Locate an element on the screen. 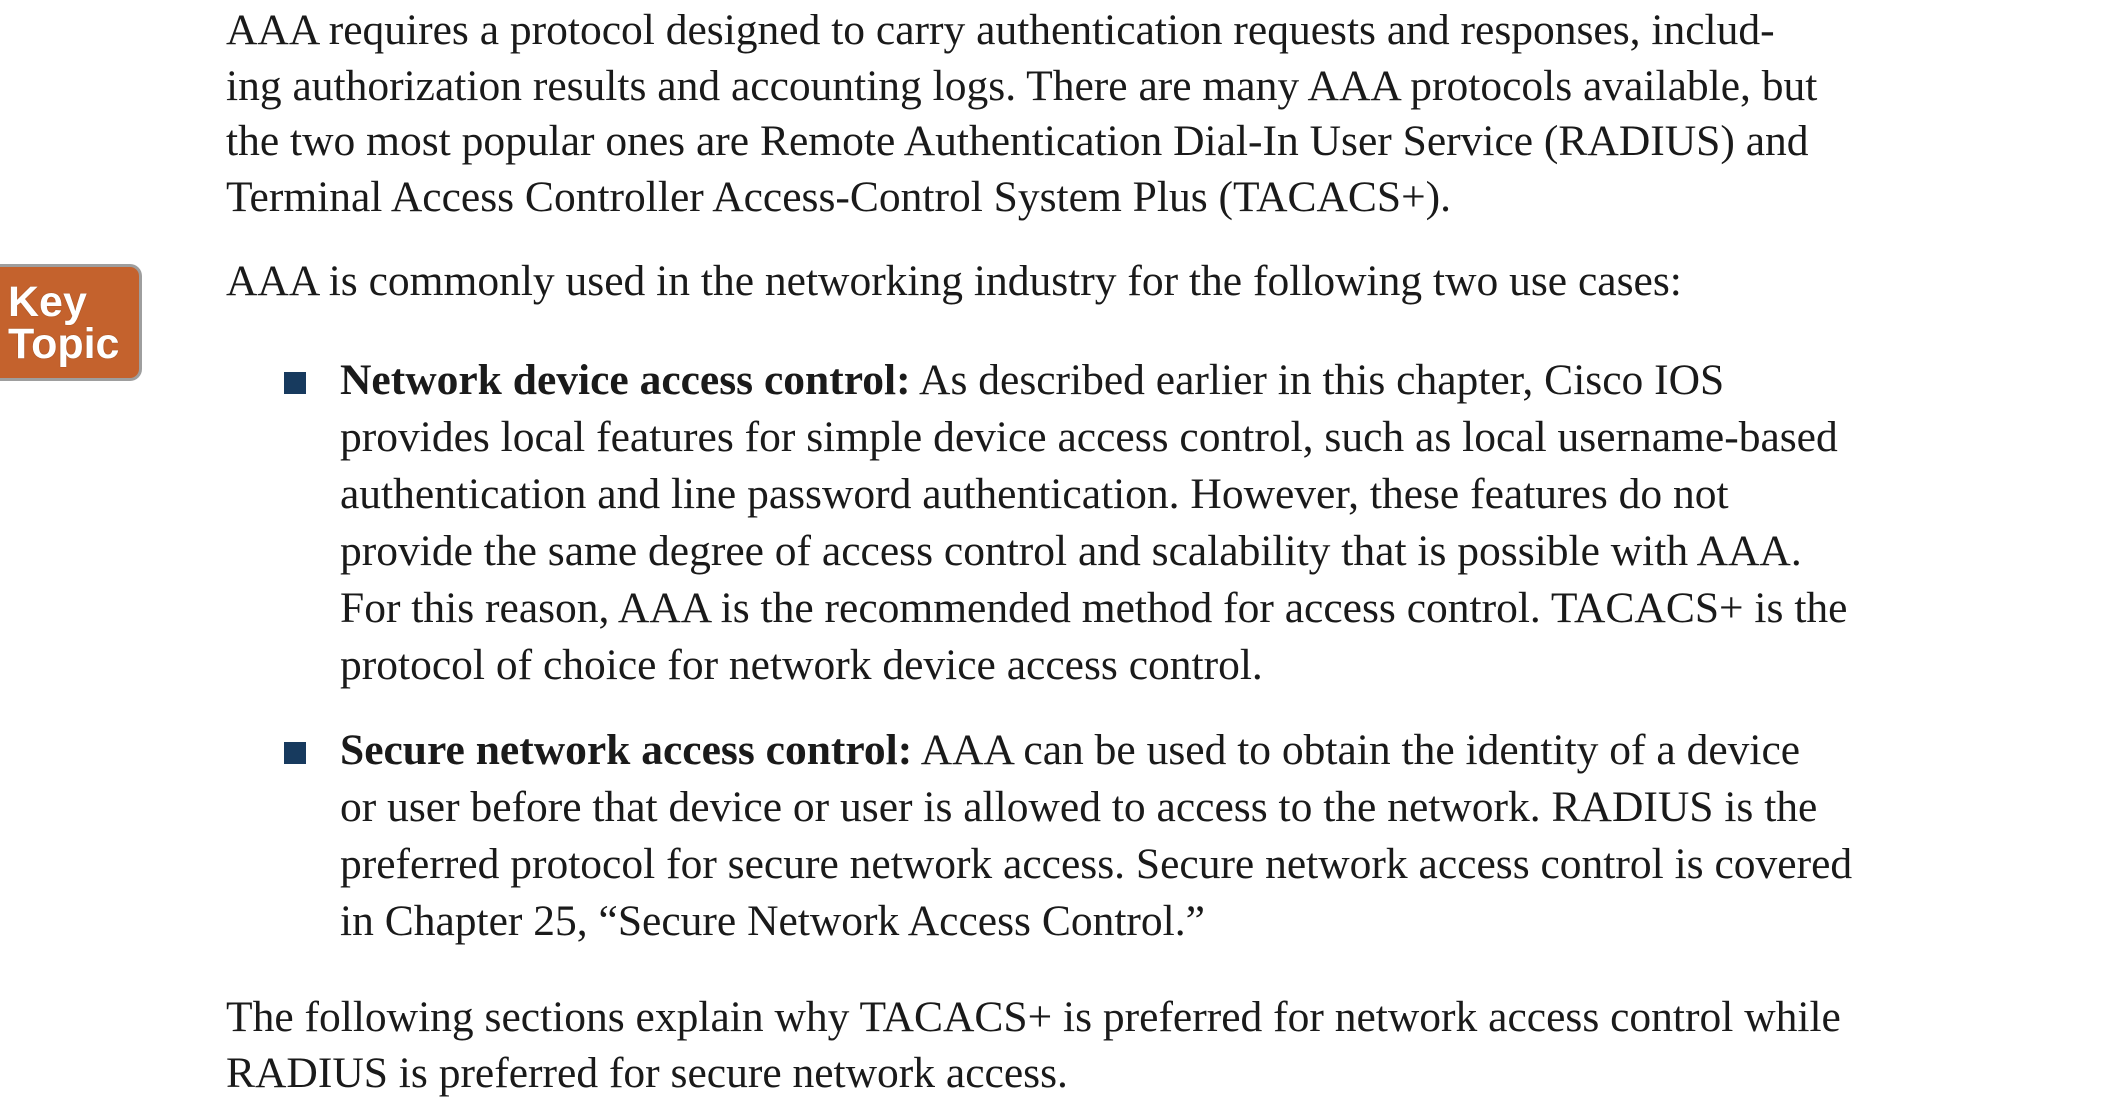 This screenshot has width=2104, height=1104. key-topic-badge: Key Topic is located at coordinates (71, 322).